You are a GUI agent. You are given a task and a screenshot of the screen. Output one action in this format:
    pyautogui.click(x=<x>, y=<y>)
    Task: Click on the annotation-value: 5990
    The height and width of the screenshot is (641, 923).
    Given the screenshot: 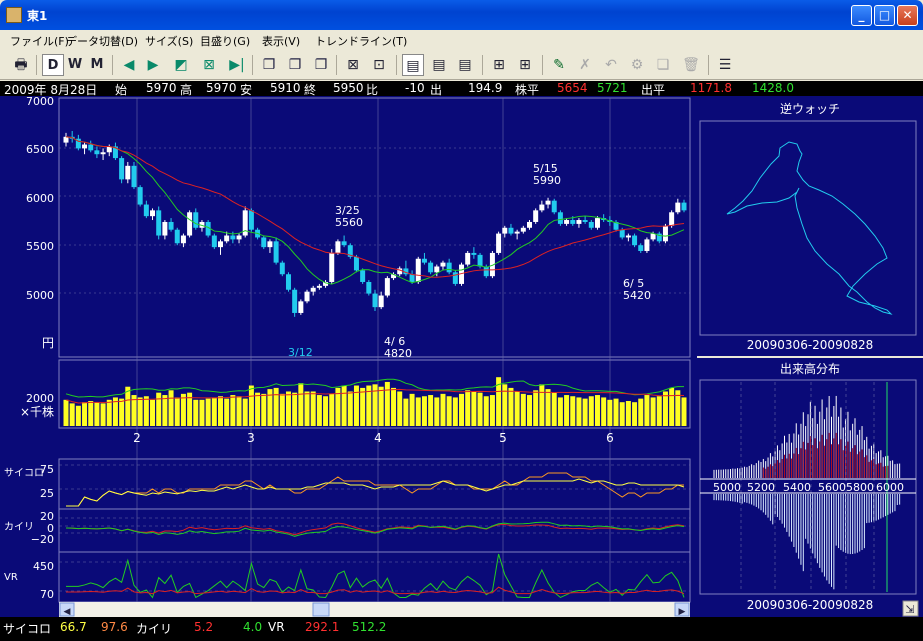 What is the action you would take?
    pyautogui.click(x=547, y=180)
    